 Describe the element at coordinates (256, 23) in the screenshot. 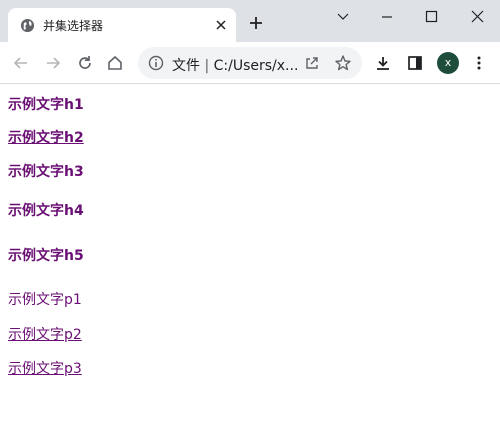

I see `plus-icon` at that location.